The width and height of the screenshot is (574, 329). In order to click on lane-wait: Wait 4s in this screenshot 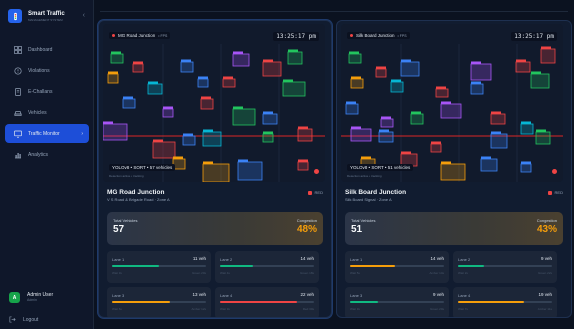, I will do `click(225, 273)`.